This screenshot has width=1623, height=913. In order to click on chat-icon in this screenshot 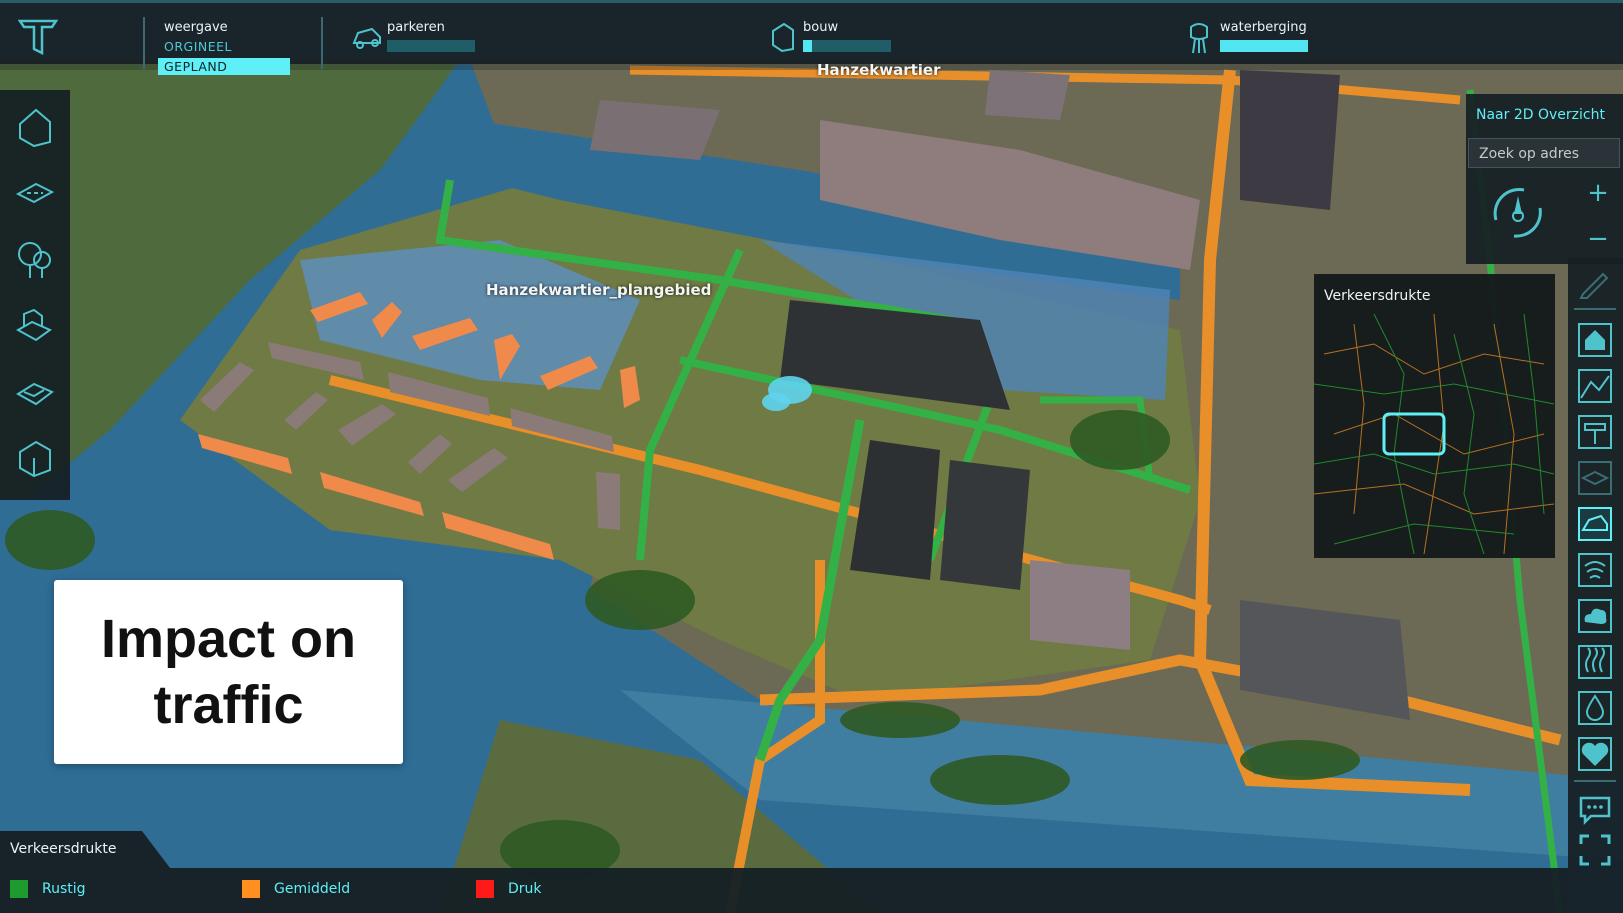, I will do `click(1595, 810)`.